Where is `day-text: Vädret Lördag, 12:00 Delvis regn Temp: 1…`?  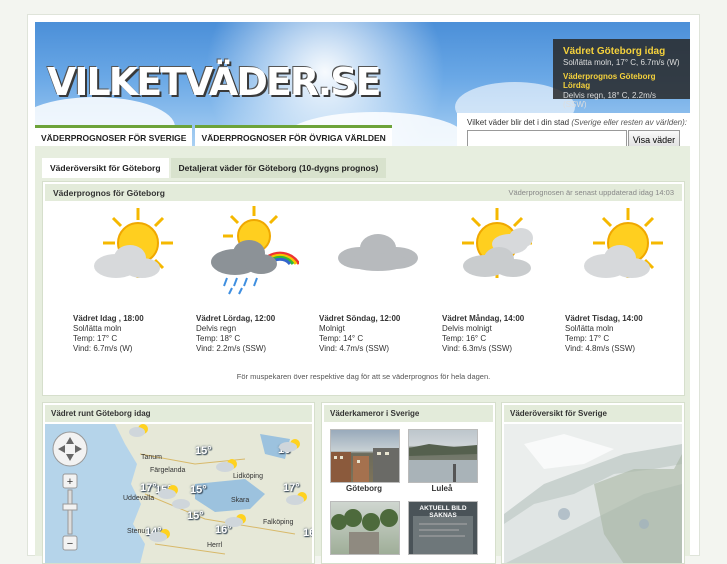 day-text: Vädret Lördag, 12:00 Delvis regn Temp: 1… is located at coordinates (236, 333).